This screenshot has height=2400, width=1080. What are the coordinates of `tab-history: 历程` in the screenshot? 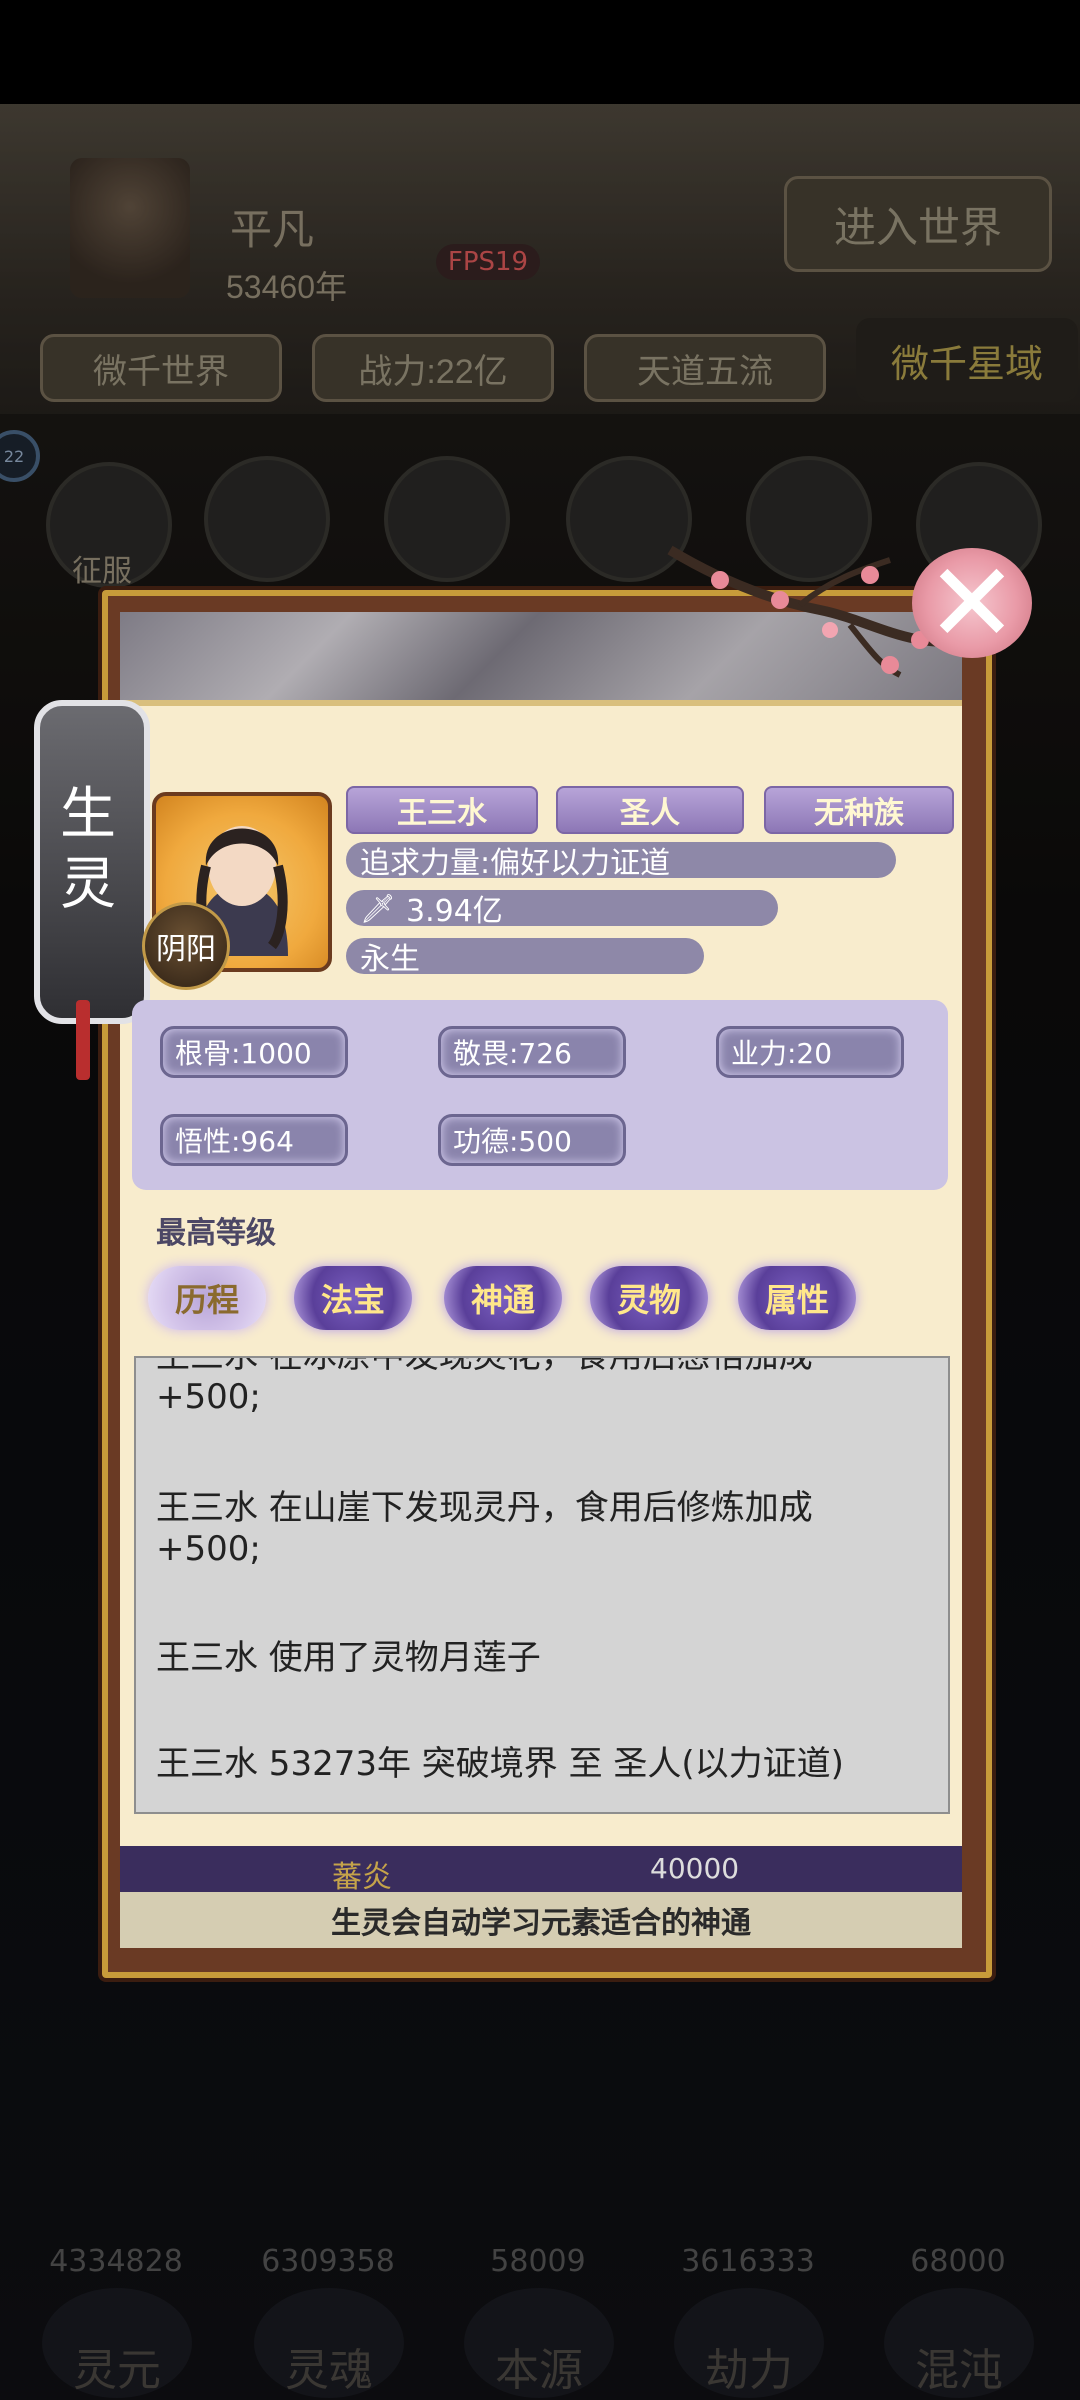 It's located at (207, 1298).